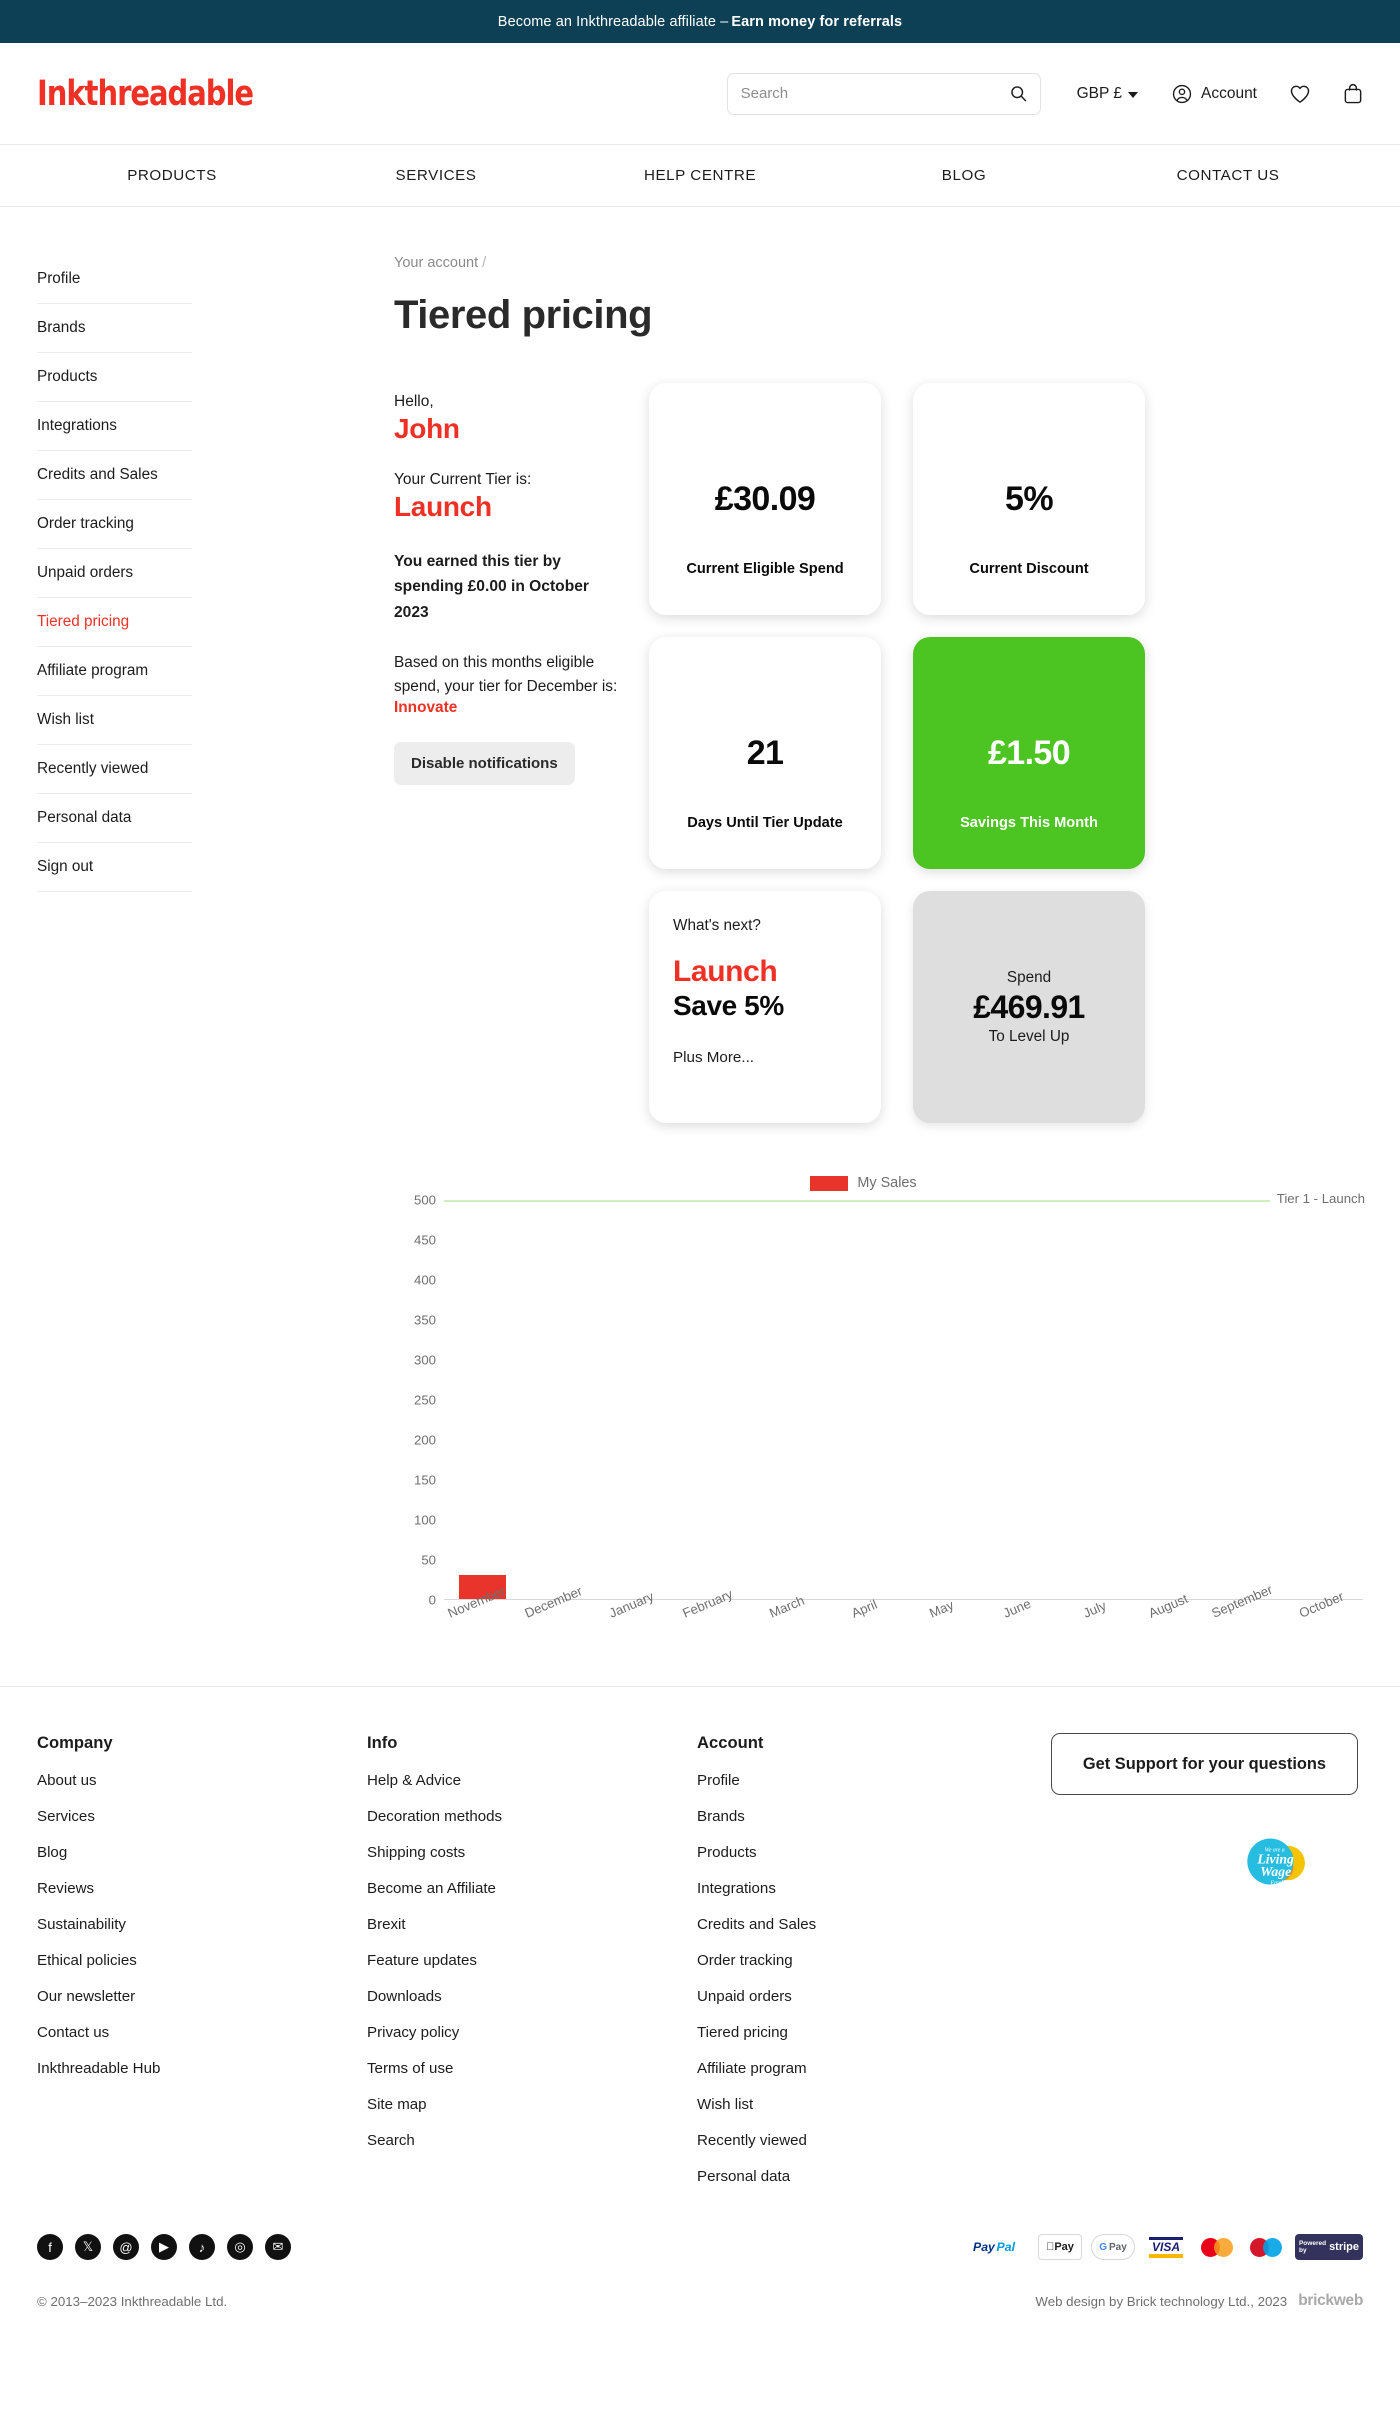 The width and height of the screenshot is (1400, 2416). I want to click on footer-link: Decoration methods, so click(532, 1816).